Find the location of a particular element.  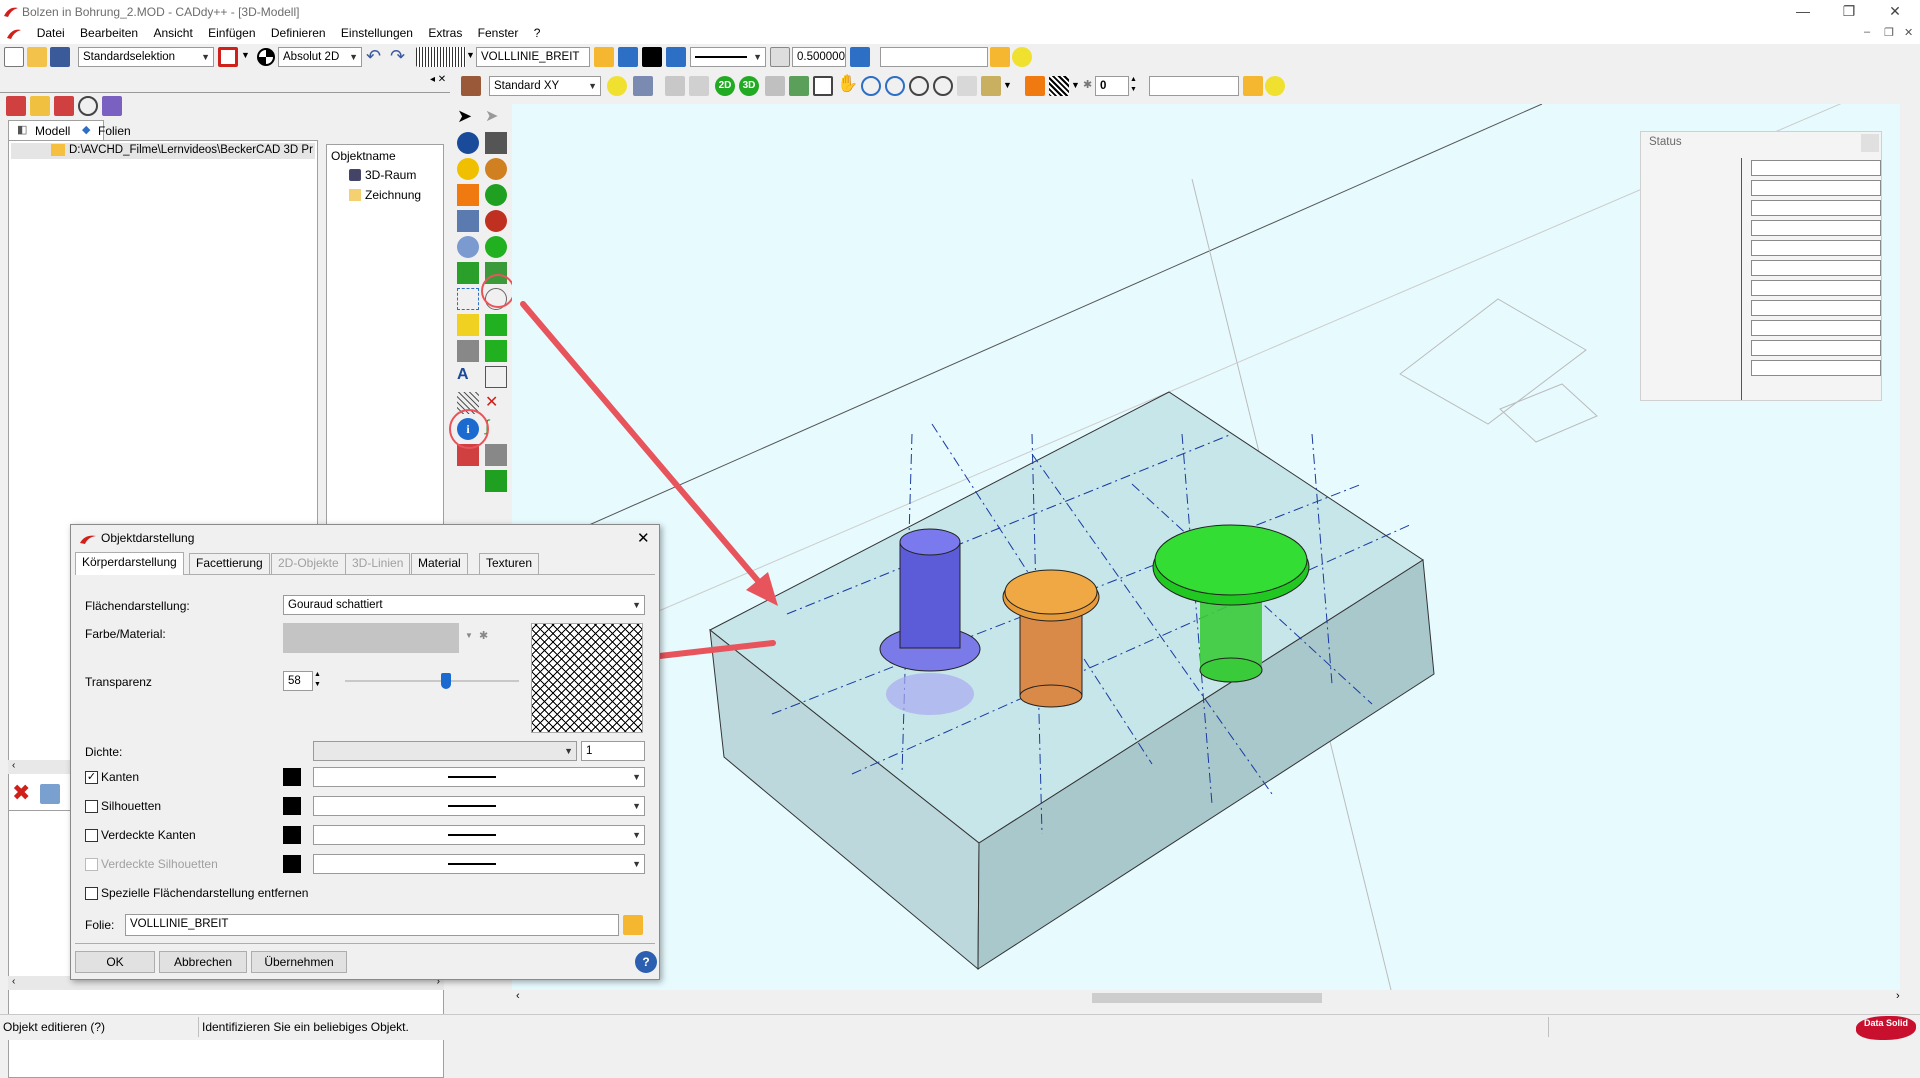

apply-button: Übernehmen is located at coordinates (299, 962).